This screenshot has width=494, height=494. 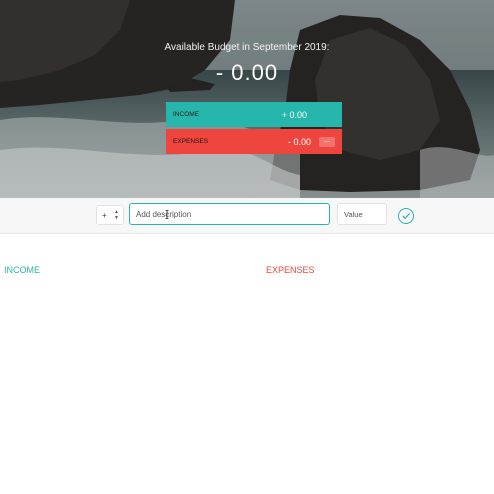 What do you see at coordinates (290, 270) in the screenshot?
I see `expenses-list-title: Expenses` at bounding box center [290, 270].